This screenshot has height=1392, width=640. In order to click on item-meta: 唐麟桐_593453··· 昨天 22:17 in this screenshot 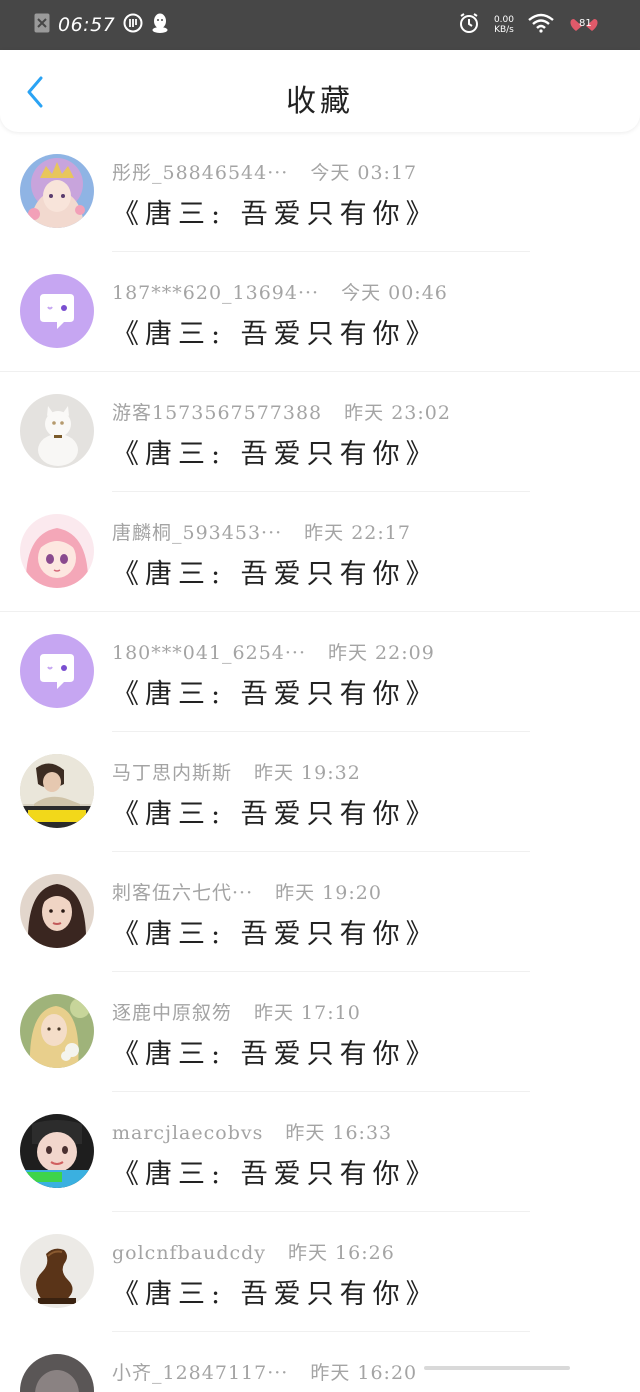, I will do `click(261, 531)`.